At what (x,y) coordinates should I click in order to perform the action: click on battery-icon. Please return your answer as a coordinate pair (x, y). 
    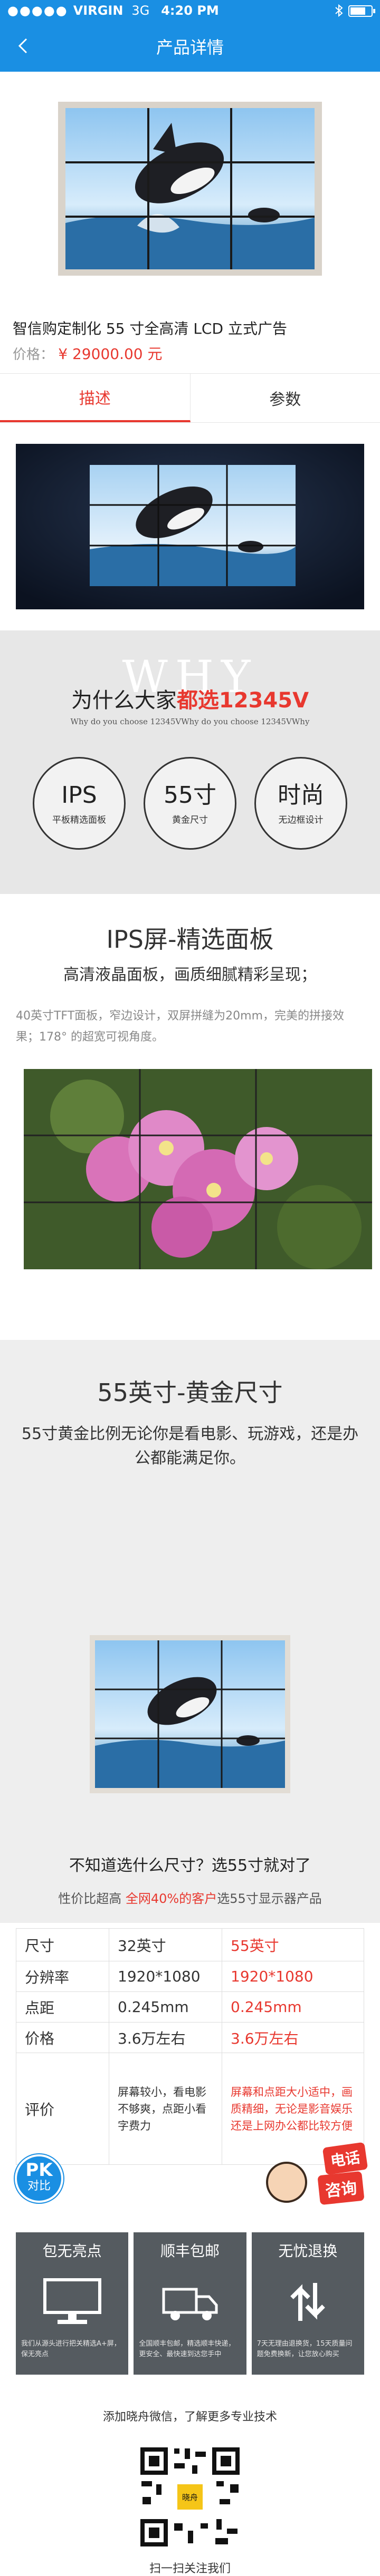
    Looking at the image, I should click on (360, 11).